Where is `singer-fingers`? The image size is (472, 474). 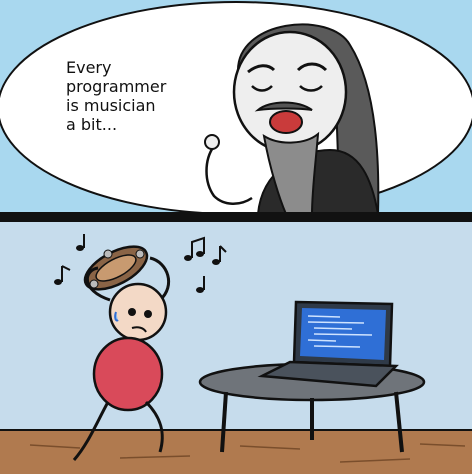
singer-fingers is located at coordinates (212, 142).